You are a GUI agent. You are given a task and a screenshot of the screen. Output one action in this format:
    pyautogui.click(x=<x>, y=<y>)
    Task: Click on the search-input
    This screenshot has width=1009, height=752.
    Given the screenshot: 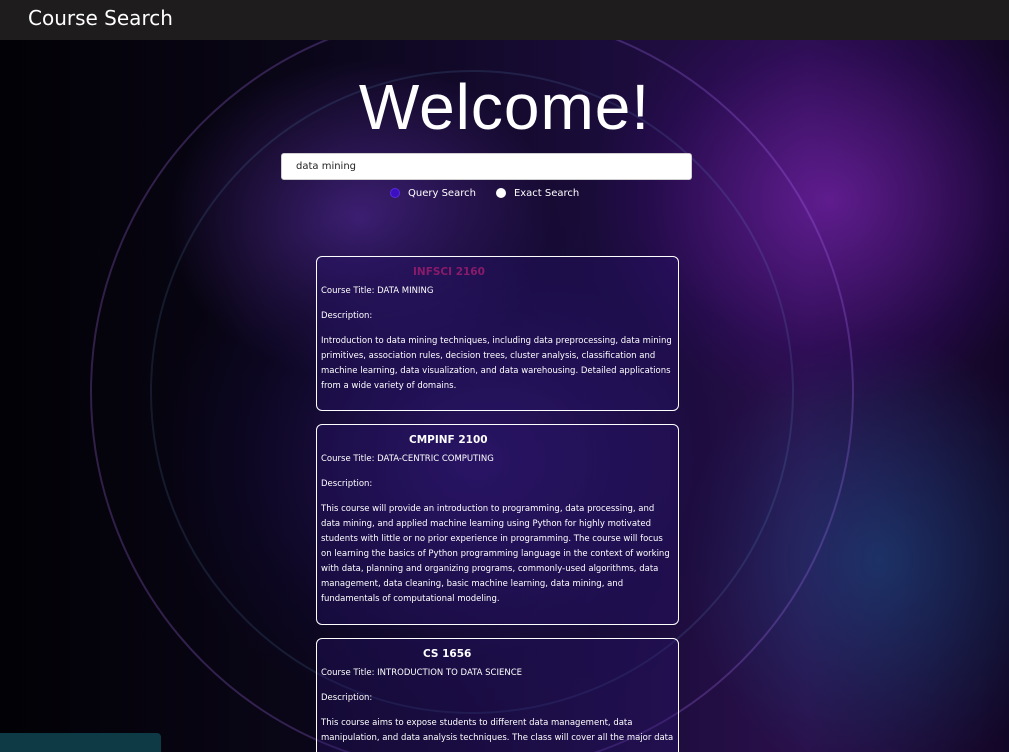 What is the action you would take?
    pyautogui.click(x=486, y=166)
    